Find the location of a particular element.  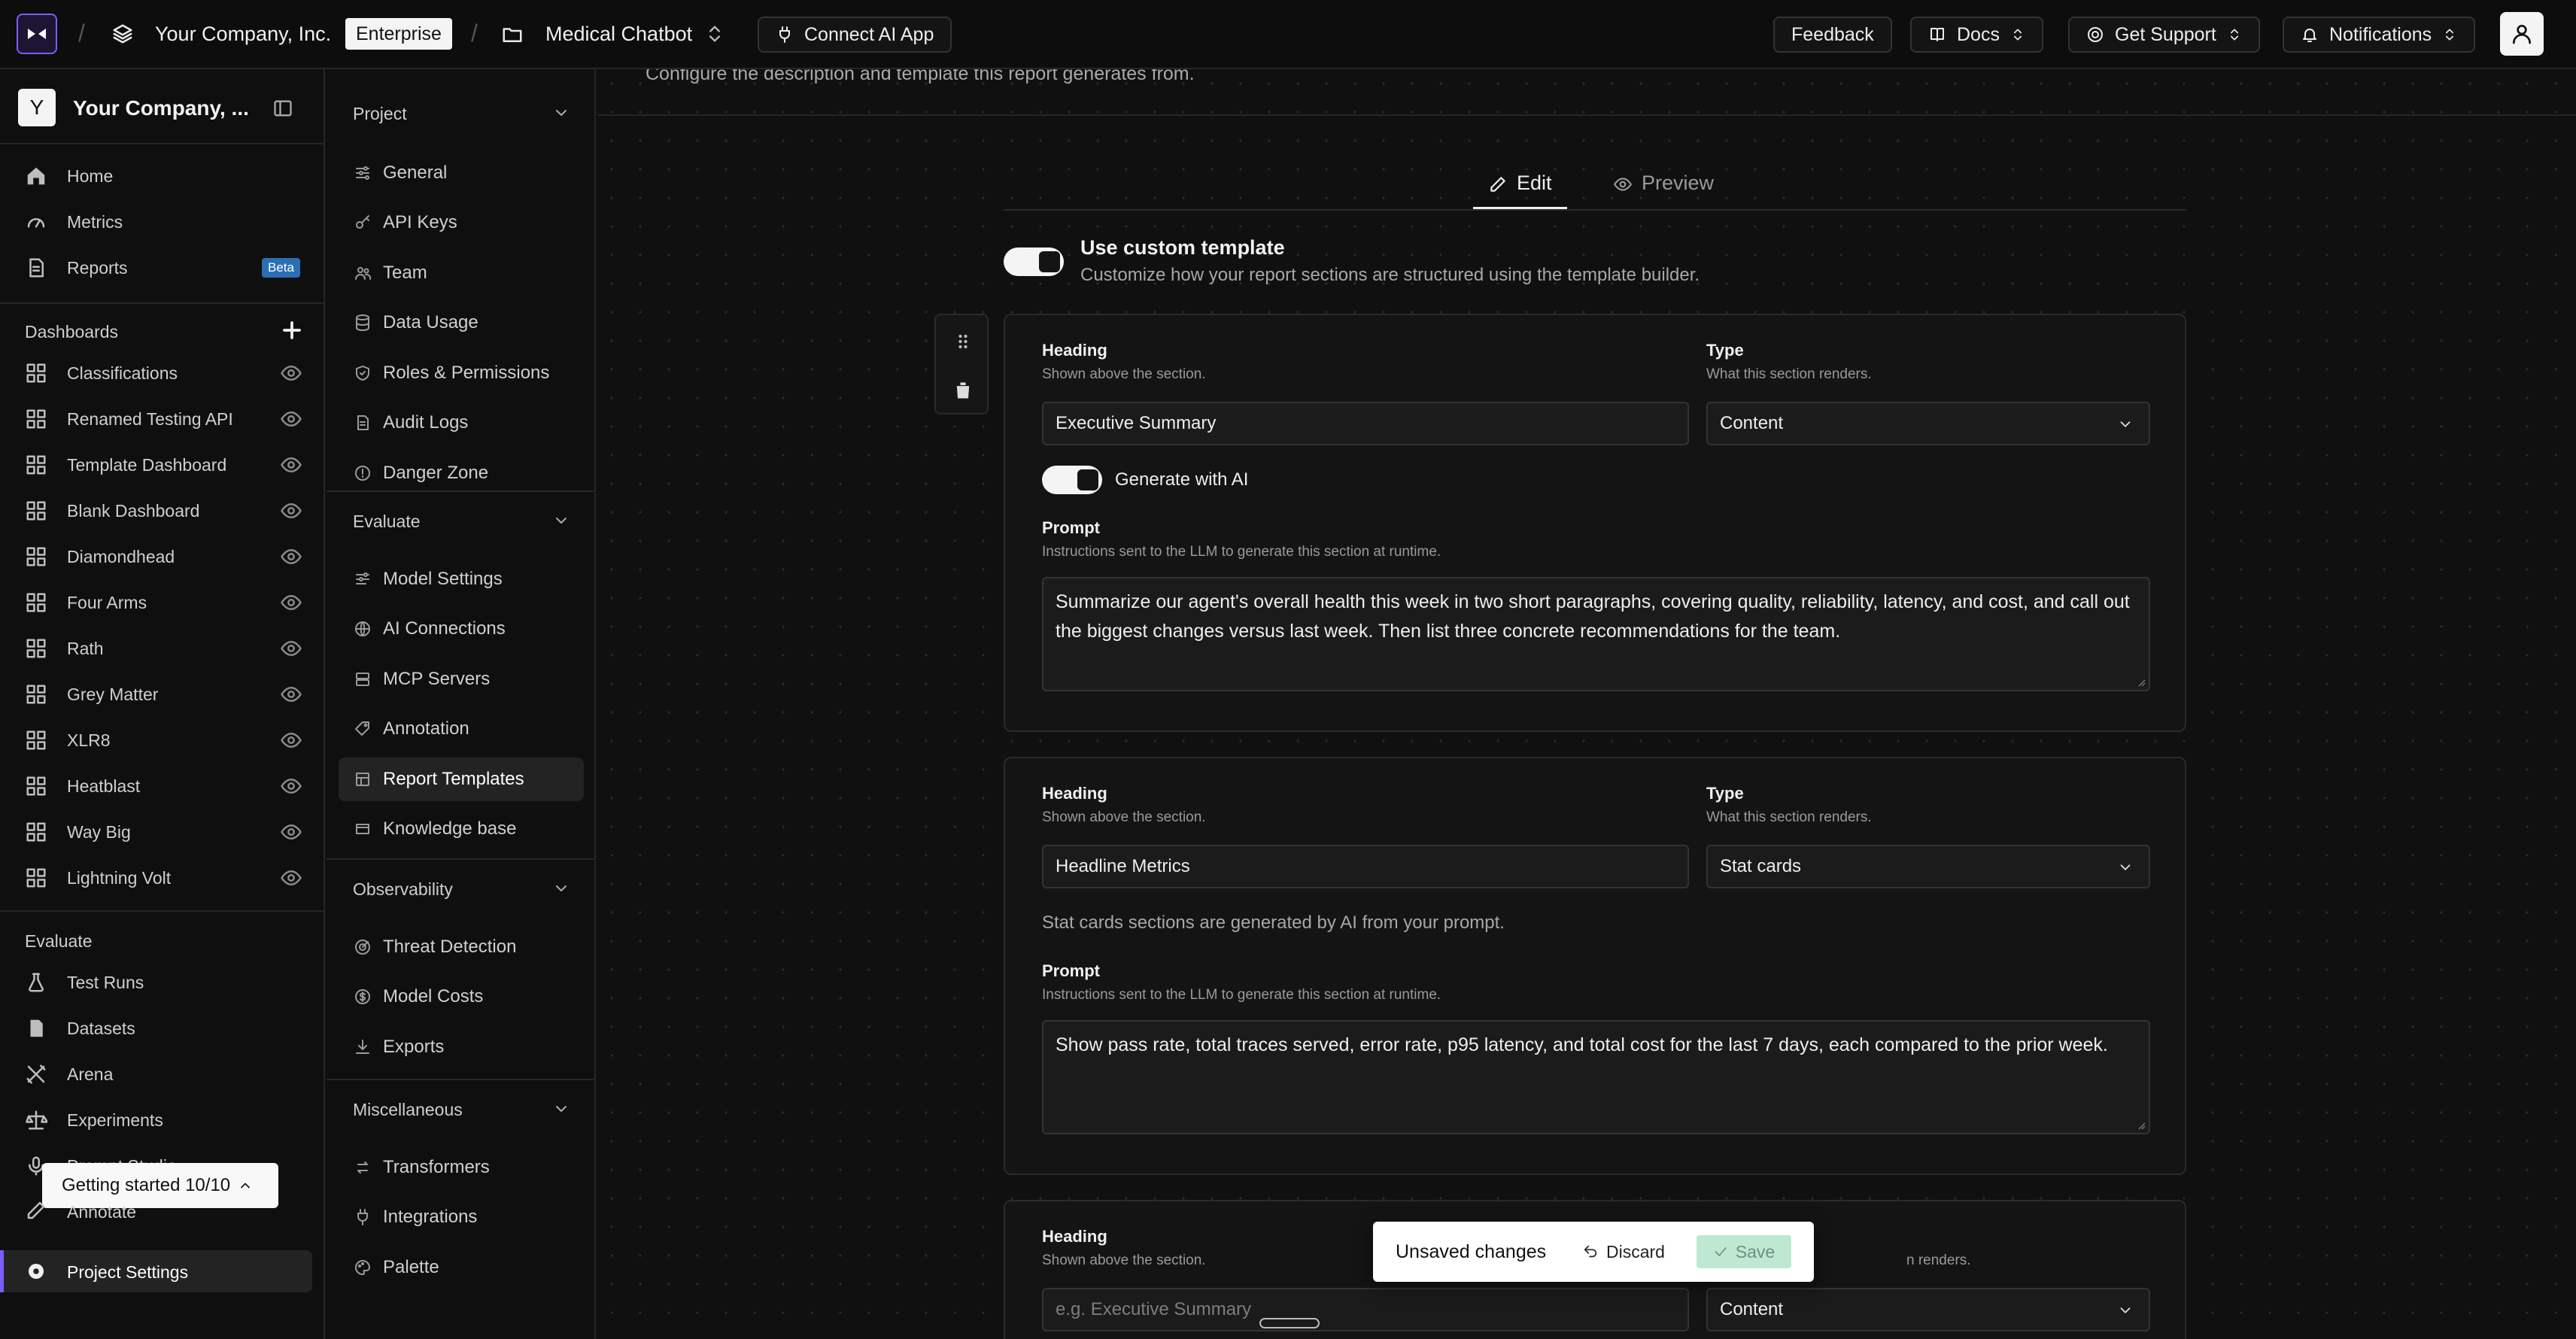

settings-nav-item: Model Settings is located at coordinates (462, 579).